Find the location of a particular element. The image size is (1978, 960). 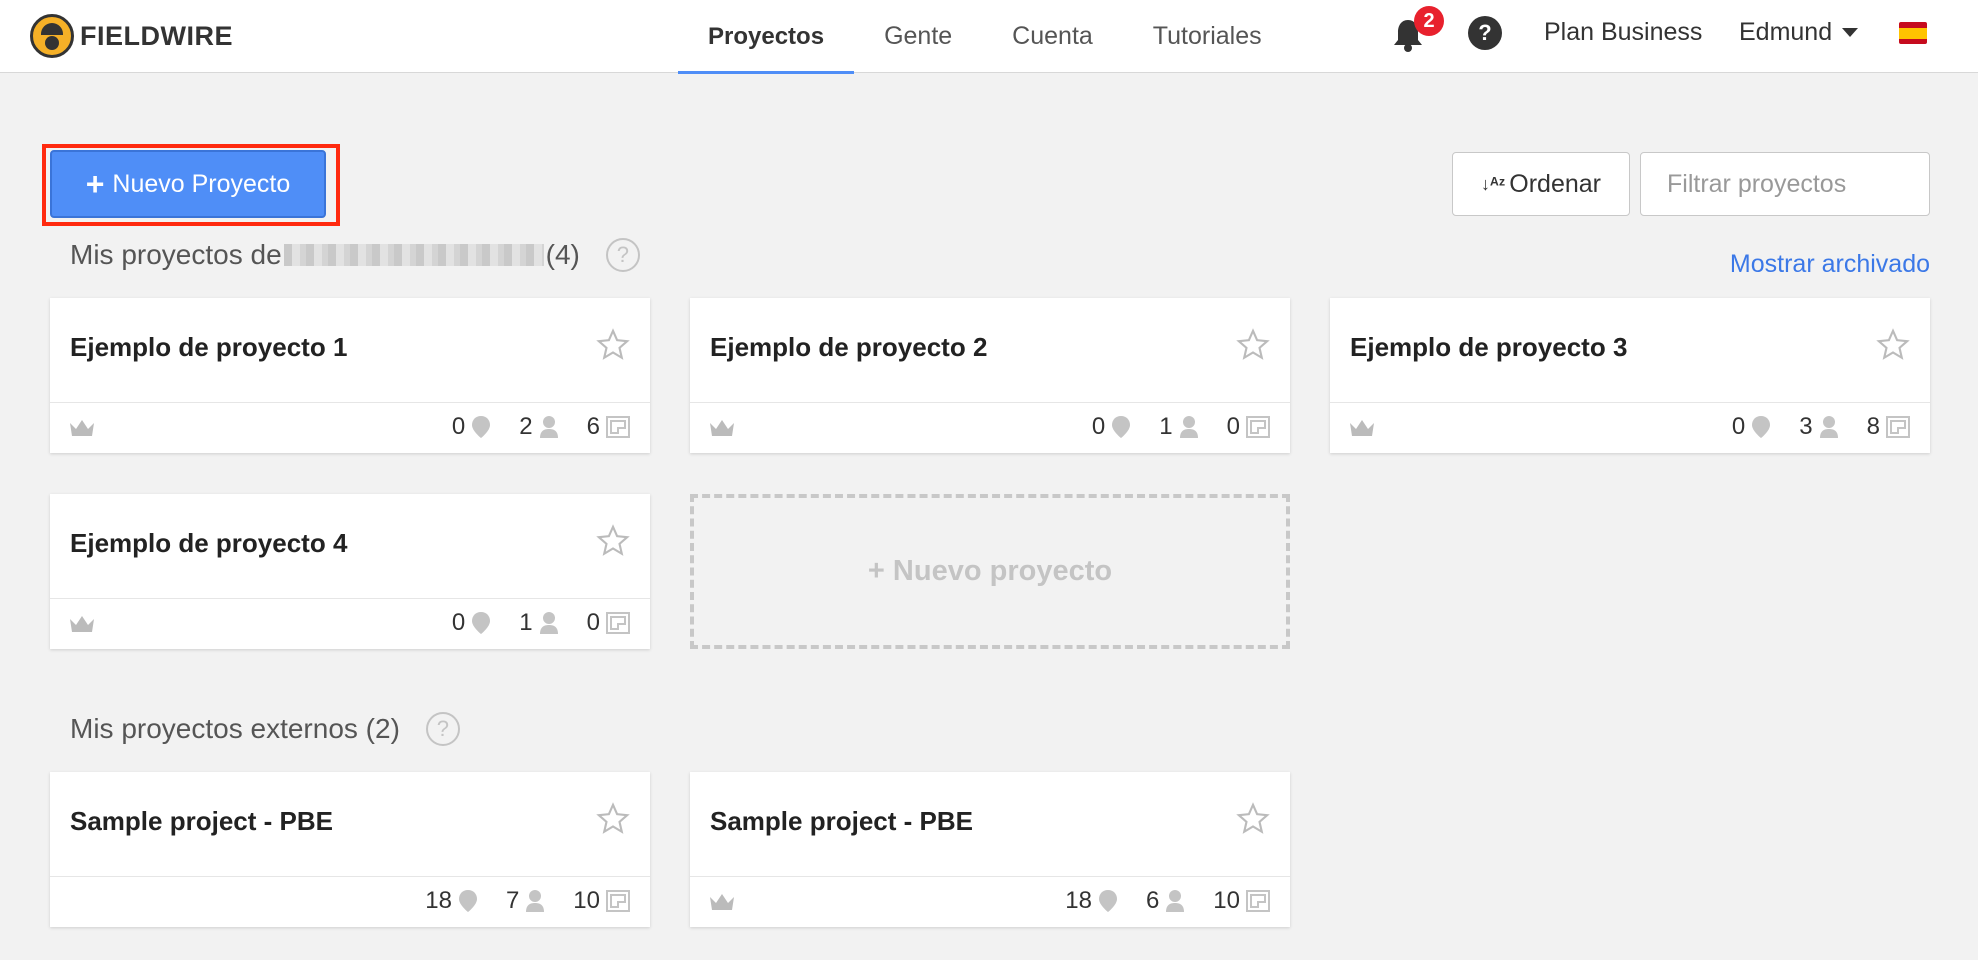

my-projects-heading: Mis proyectos de (4) ? is located at coordinates (355, 255).